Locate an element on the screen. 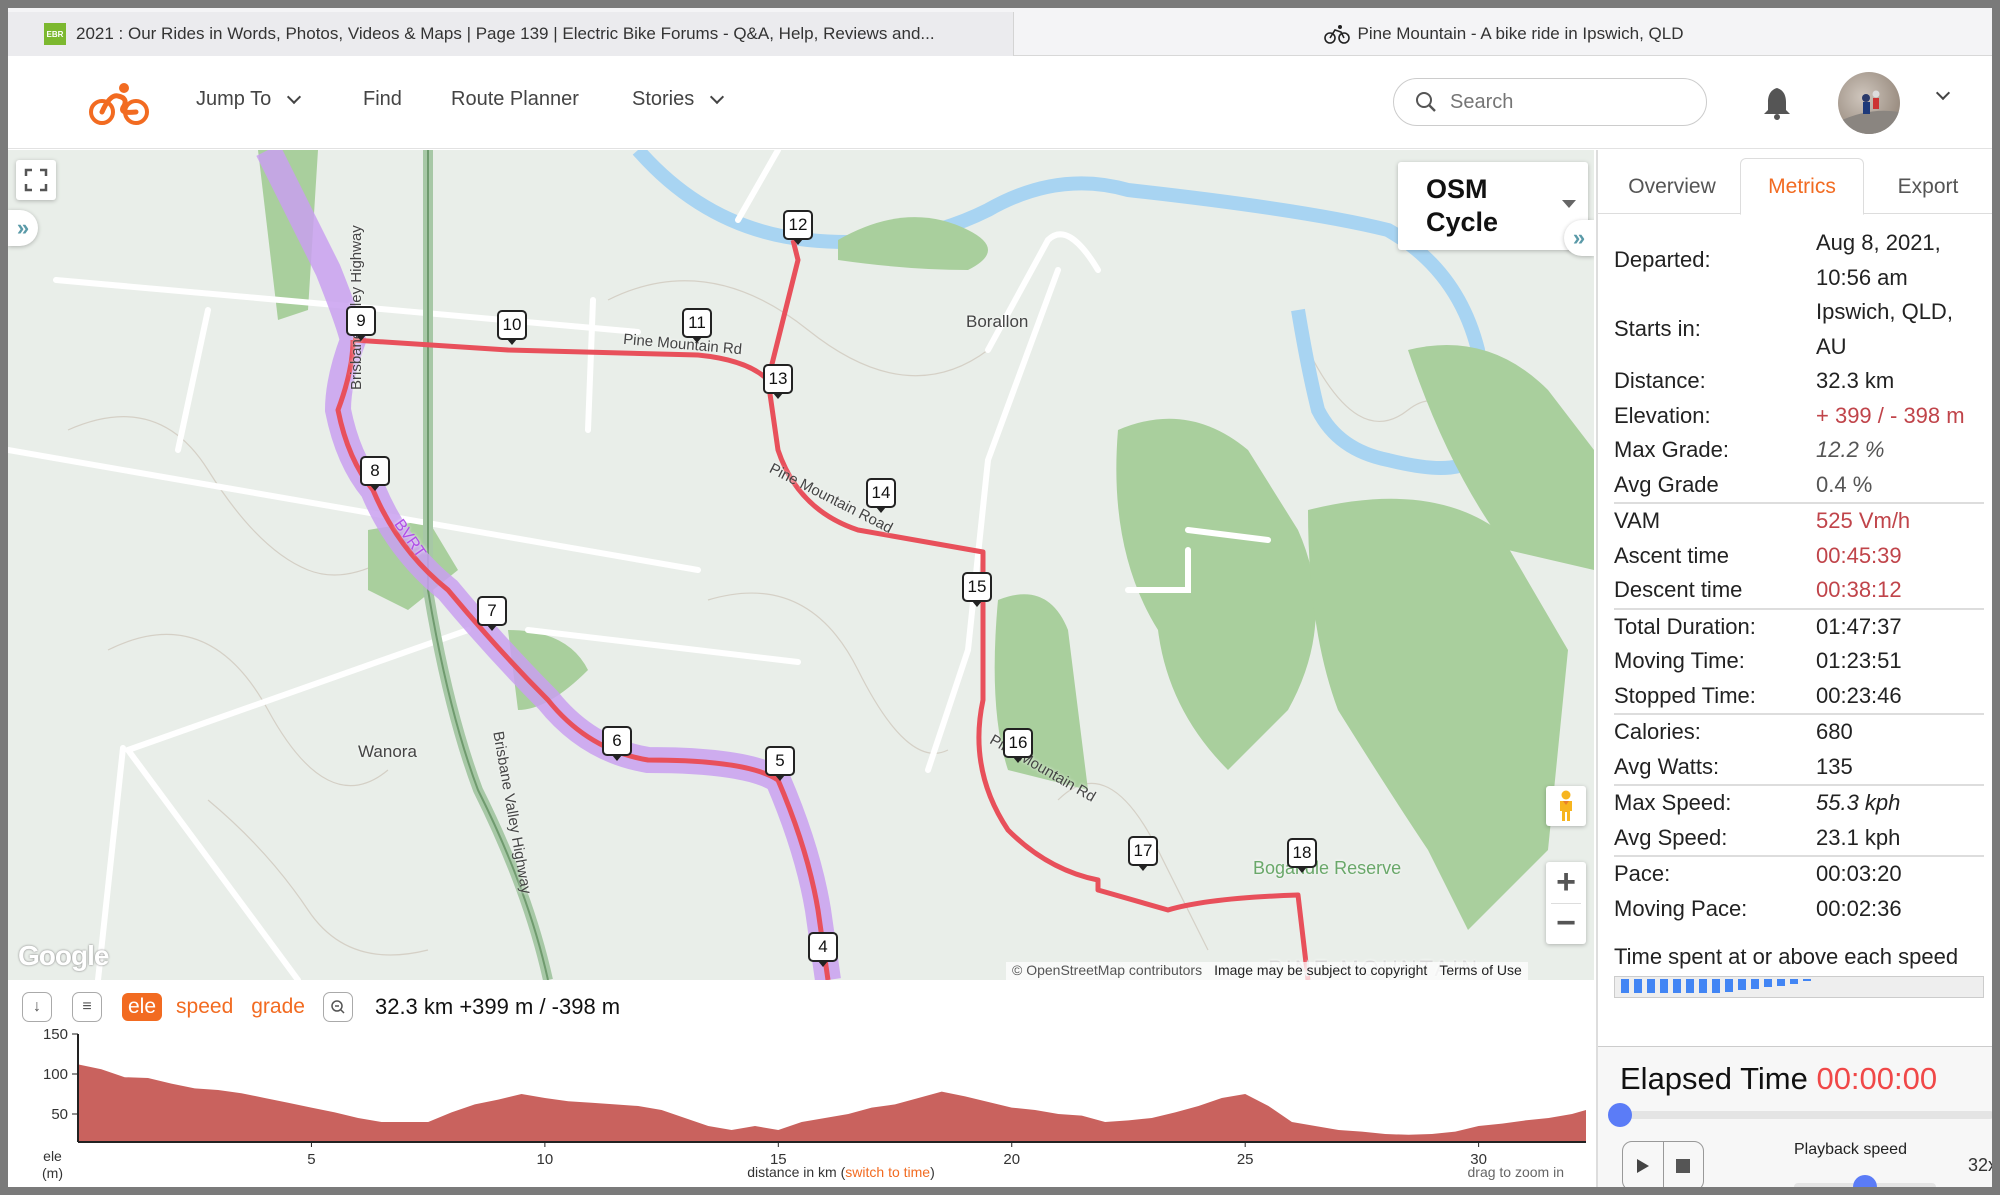 This screenshot has width=2000, height=1195. arrow-down-icon: ↓ is located at coordinates (37, 1006).